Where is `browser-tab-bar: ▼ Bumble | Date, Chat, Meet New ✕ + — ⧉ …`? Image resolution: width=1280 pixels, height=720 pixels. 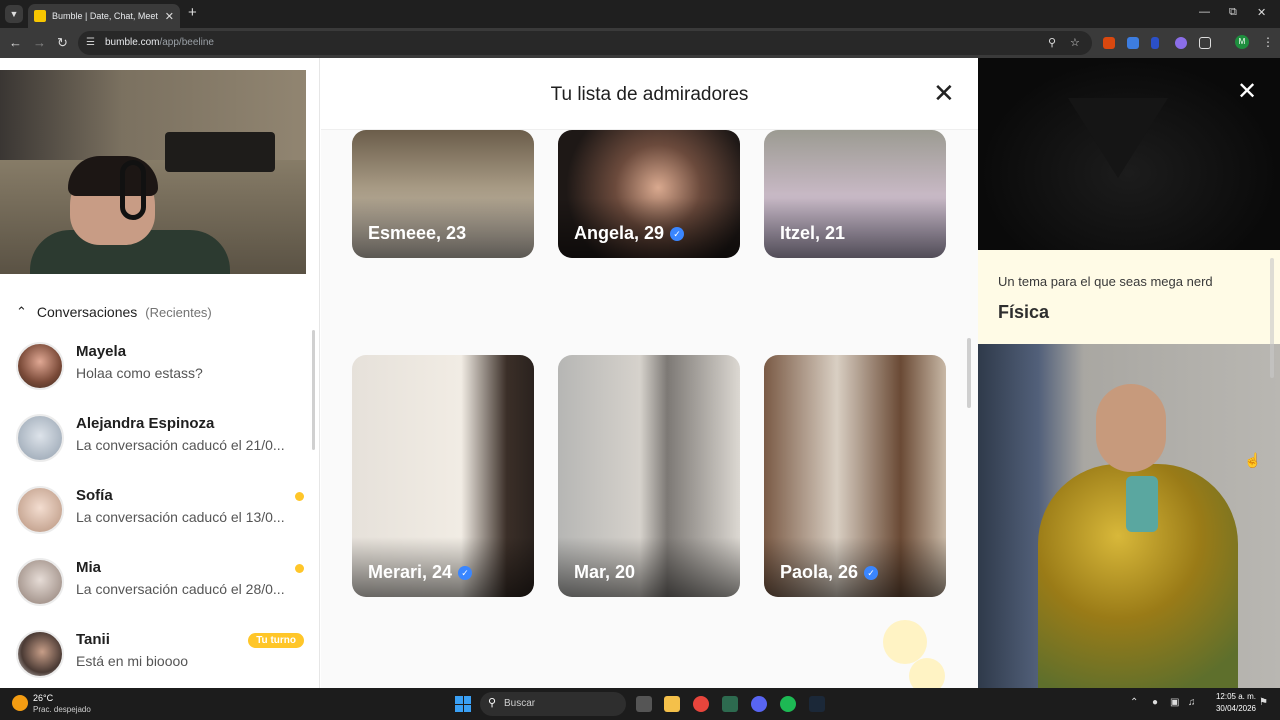 browser-tab-bar: ▼ Bumble | Date, Chat, Meet New ✕ + — ⧉ … is located at coordinates (640, 14).